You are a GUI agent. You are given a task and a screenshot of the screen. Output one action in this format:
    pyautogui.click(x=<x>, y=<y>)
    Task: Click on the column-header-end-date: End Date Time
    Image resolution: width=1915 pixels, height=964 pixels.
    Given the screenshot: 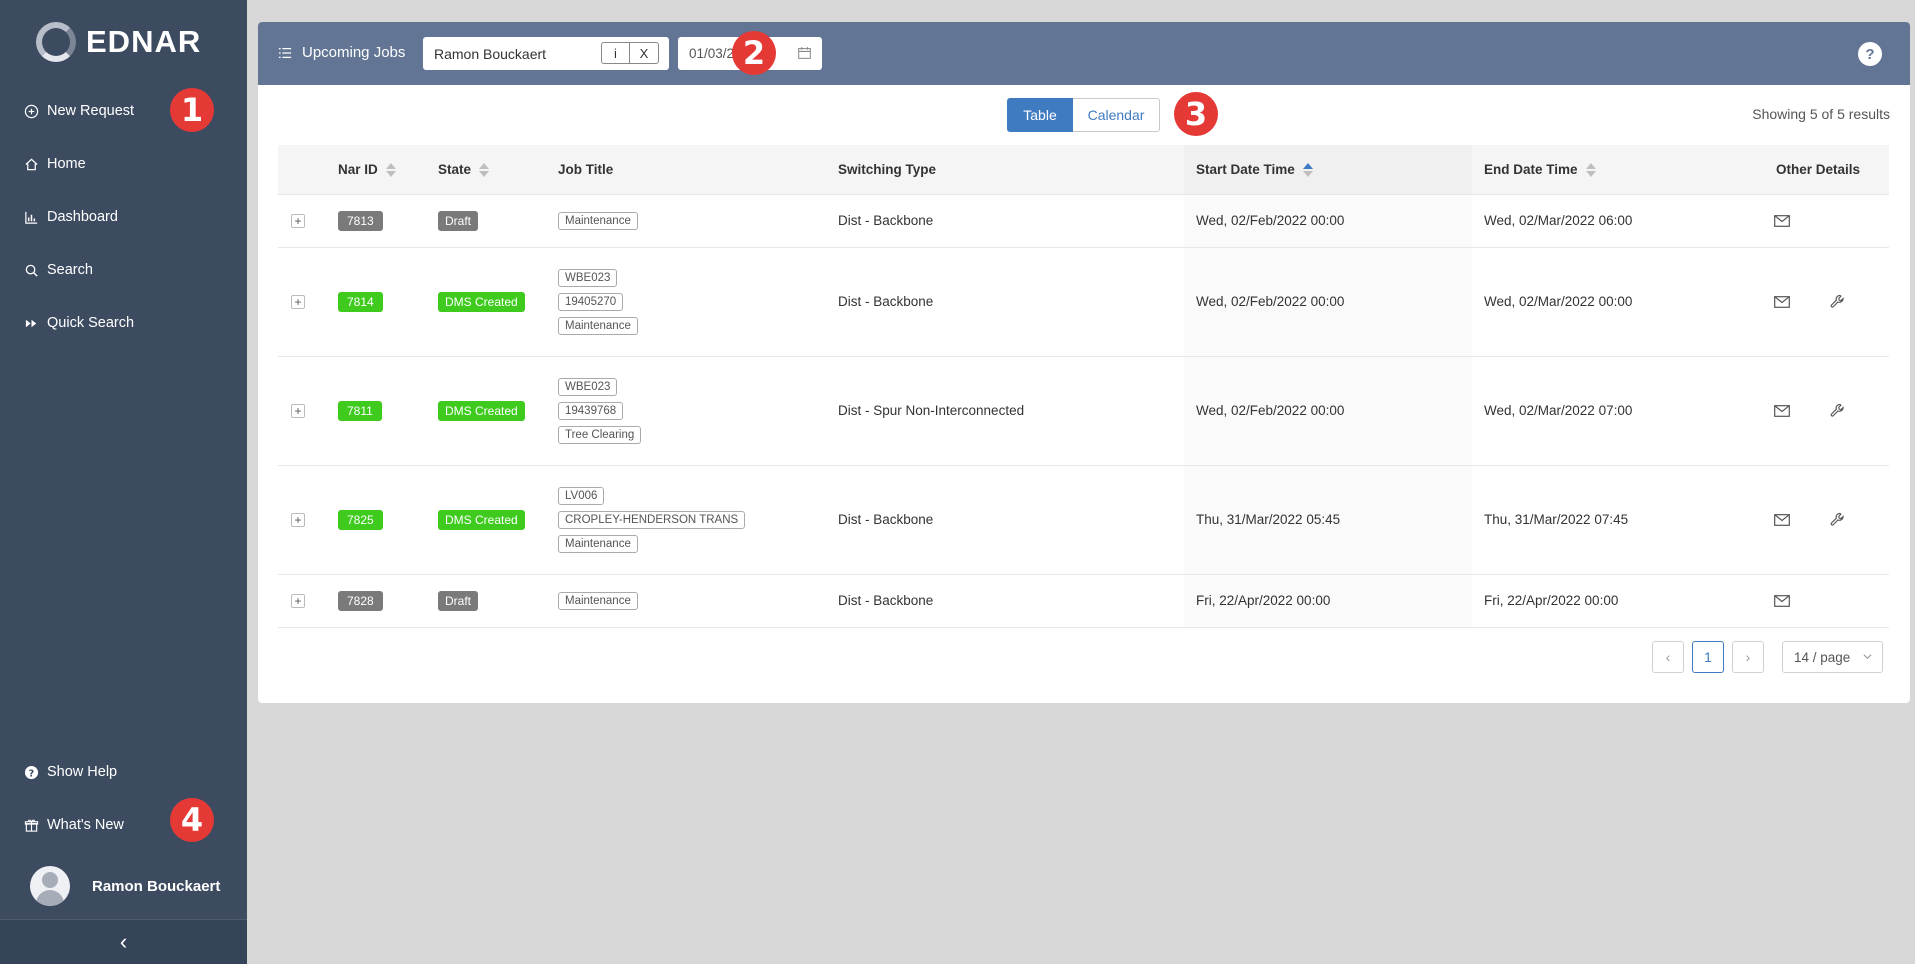 What is the action you would take?
    pyautogui.click(x=1615, y=170)
    